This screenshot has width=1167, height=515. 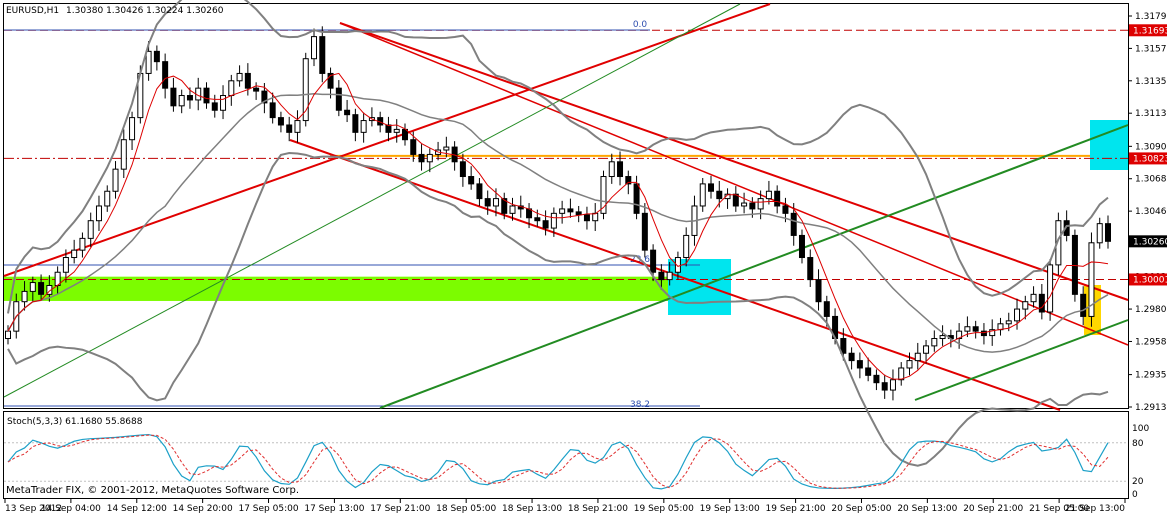 I want to click on time-tick-label: 17 Sep 13:00, so click(x=334, y=509).